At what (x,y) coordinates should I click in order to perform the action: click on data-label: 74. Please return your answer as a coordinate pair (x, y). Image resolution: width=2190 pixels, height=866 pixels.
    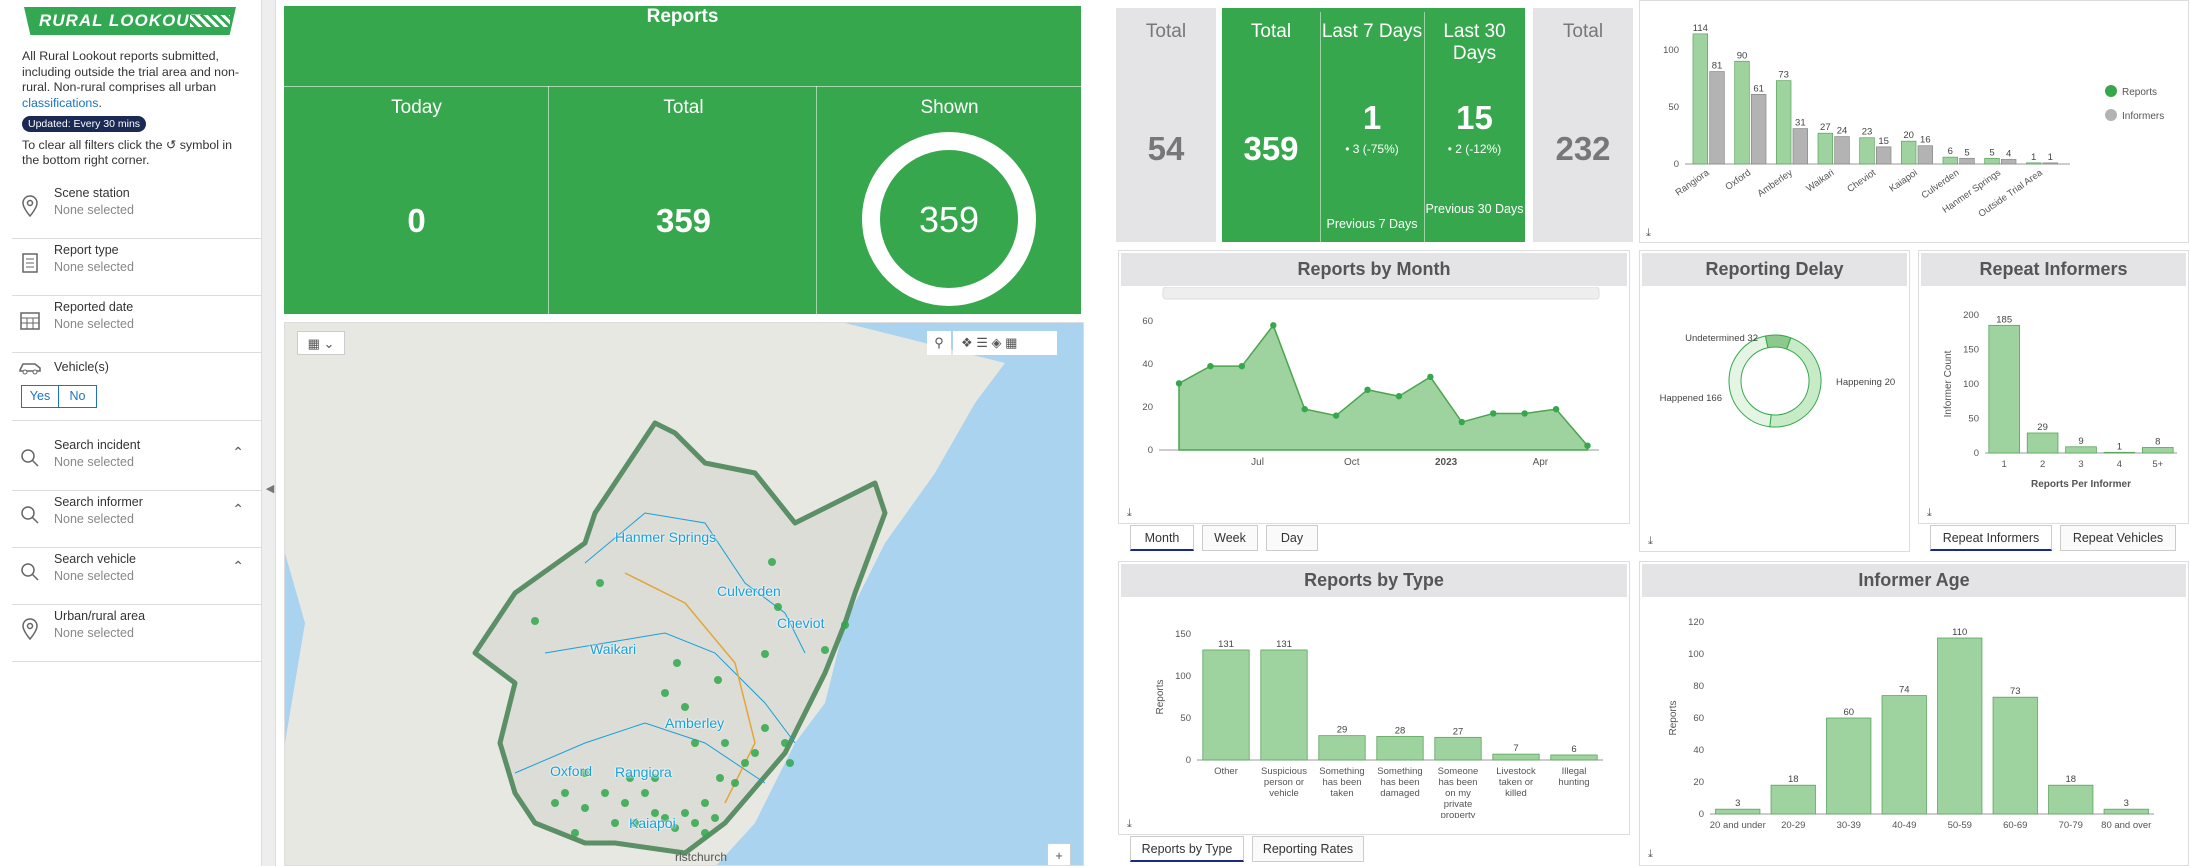
    Looking at the image, I should click on (1904, 690).